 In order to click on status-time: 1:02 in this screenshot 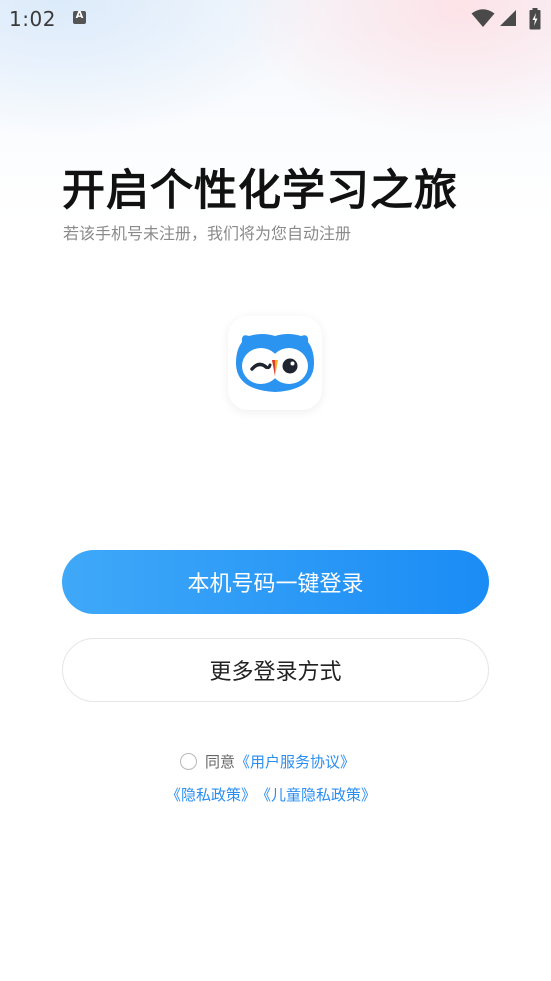, I will do `click(32, 19)`.